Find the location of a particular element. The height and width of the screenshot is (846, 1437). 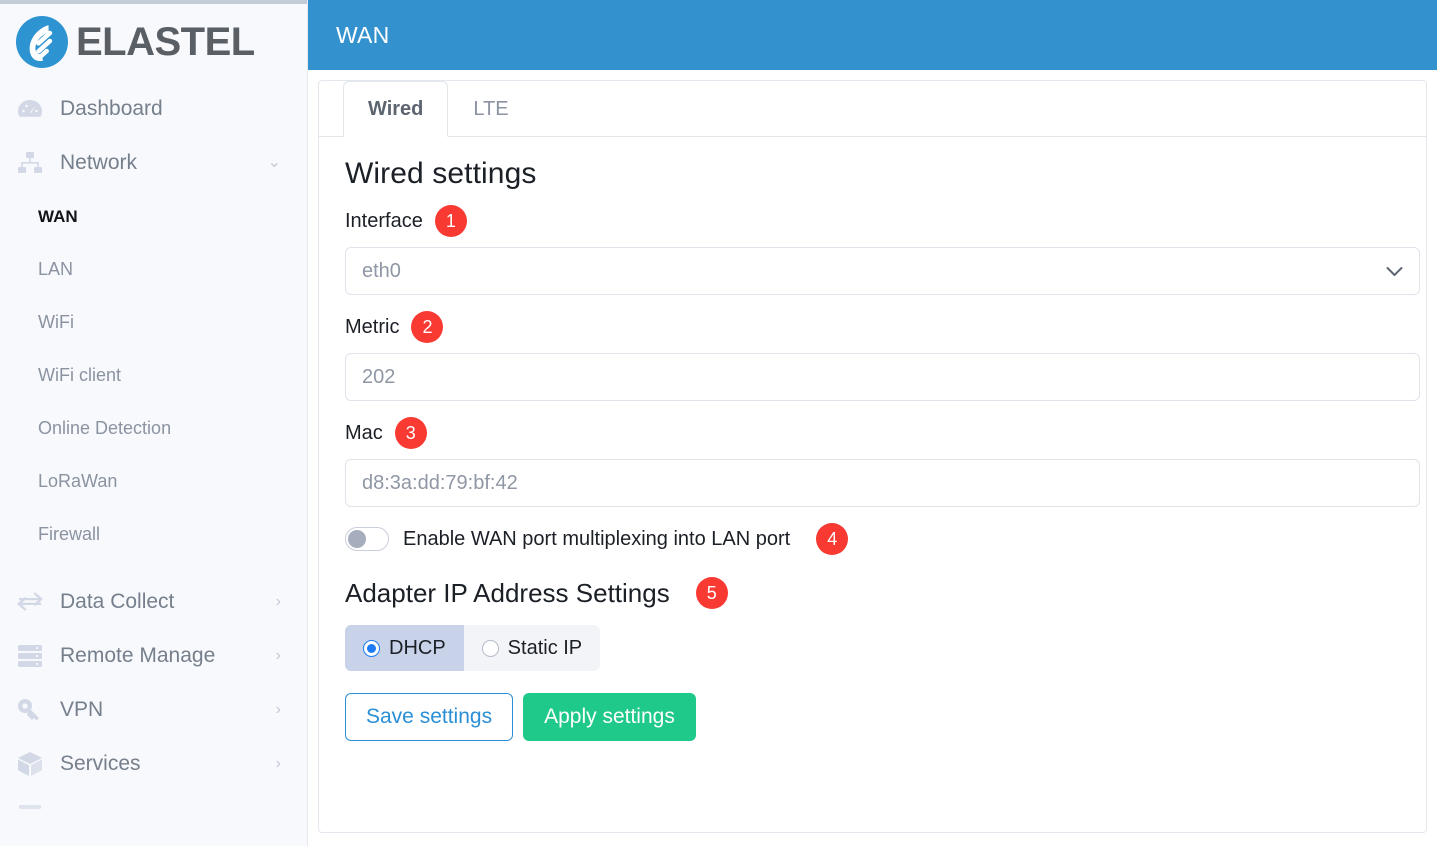

sidebar-item-wifi-client: WiFi client is located at coordinates (153, 375).